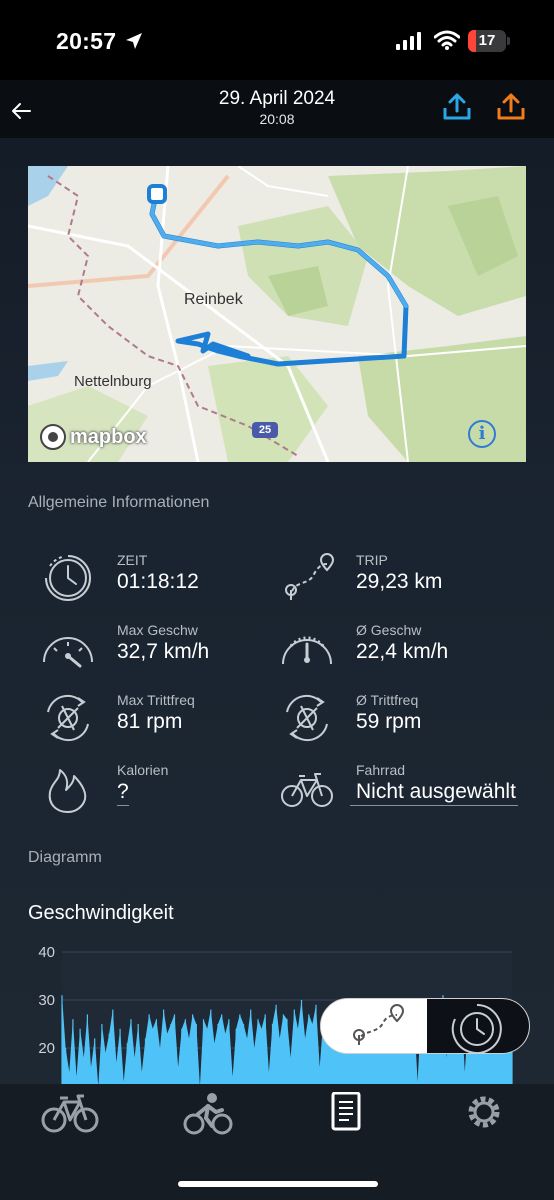 The height and width of the screenshot is (1200, 554). Describe the element at coordinates (46, 952) in the screenshot. I see `chart-y-tick-label: 40` at that location.